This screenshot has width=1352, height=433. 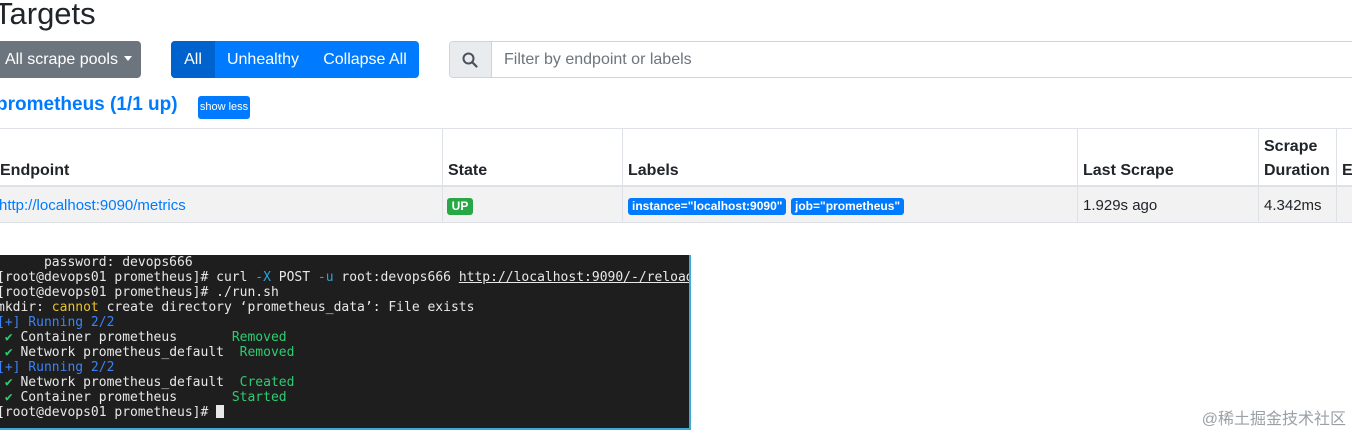 I want to click on terminal-text: mkdir:, so click(x=26, y=307).